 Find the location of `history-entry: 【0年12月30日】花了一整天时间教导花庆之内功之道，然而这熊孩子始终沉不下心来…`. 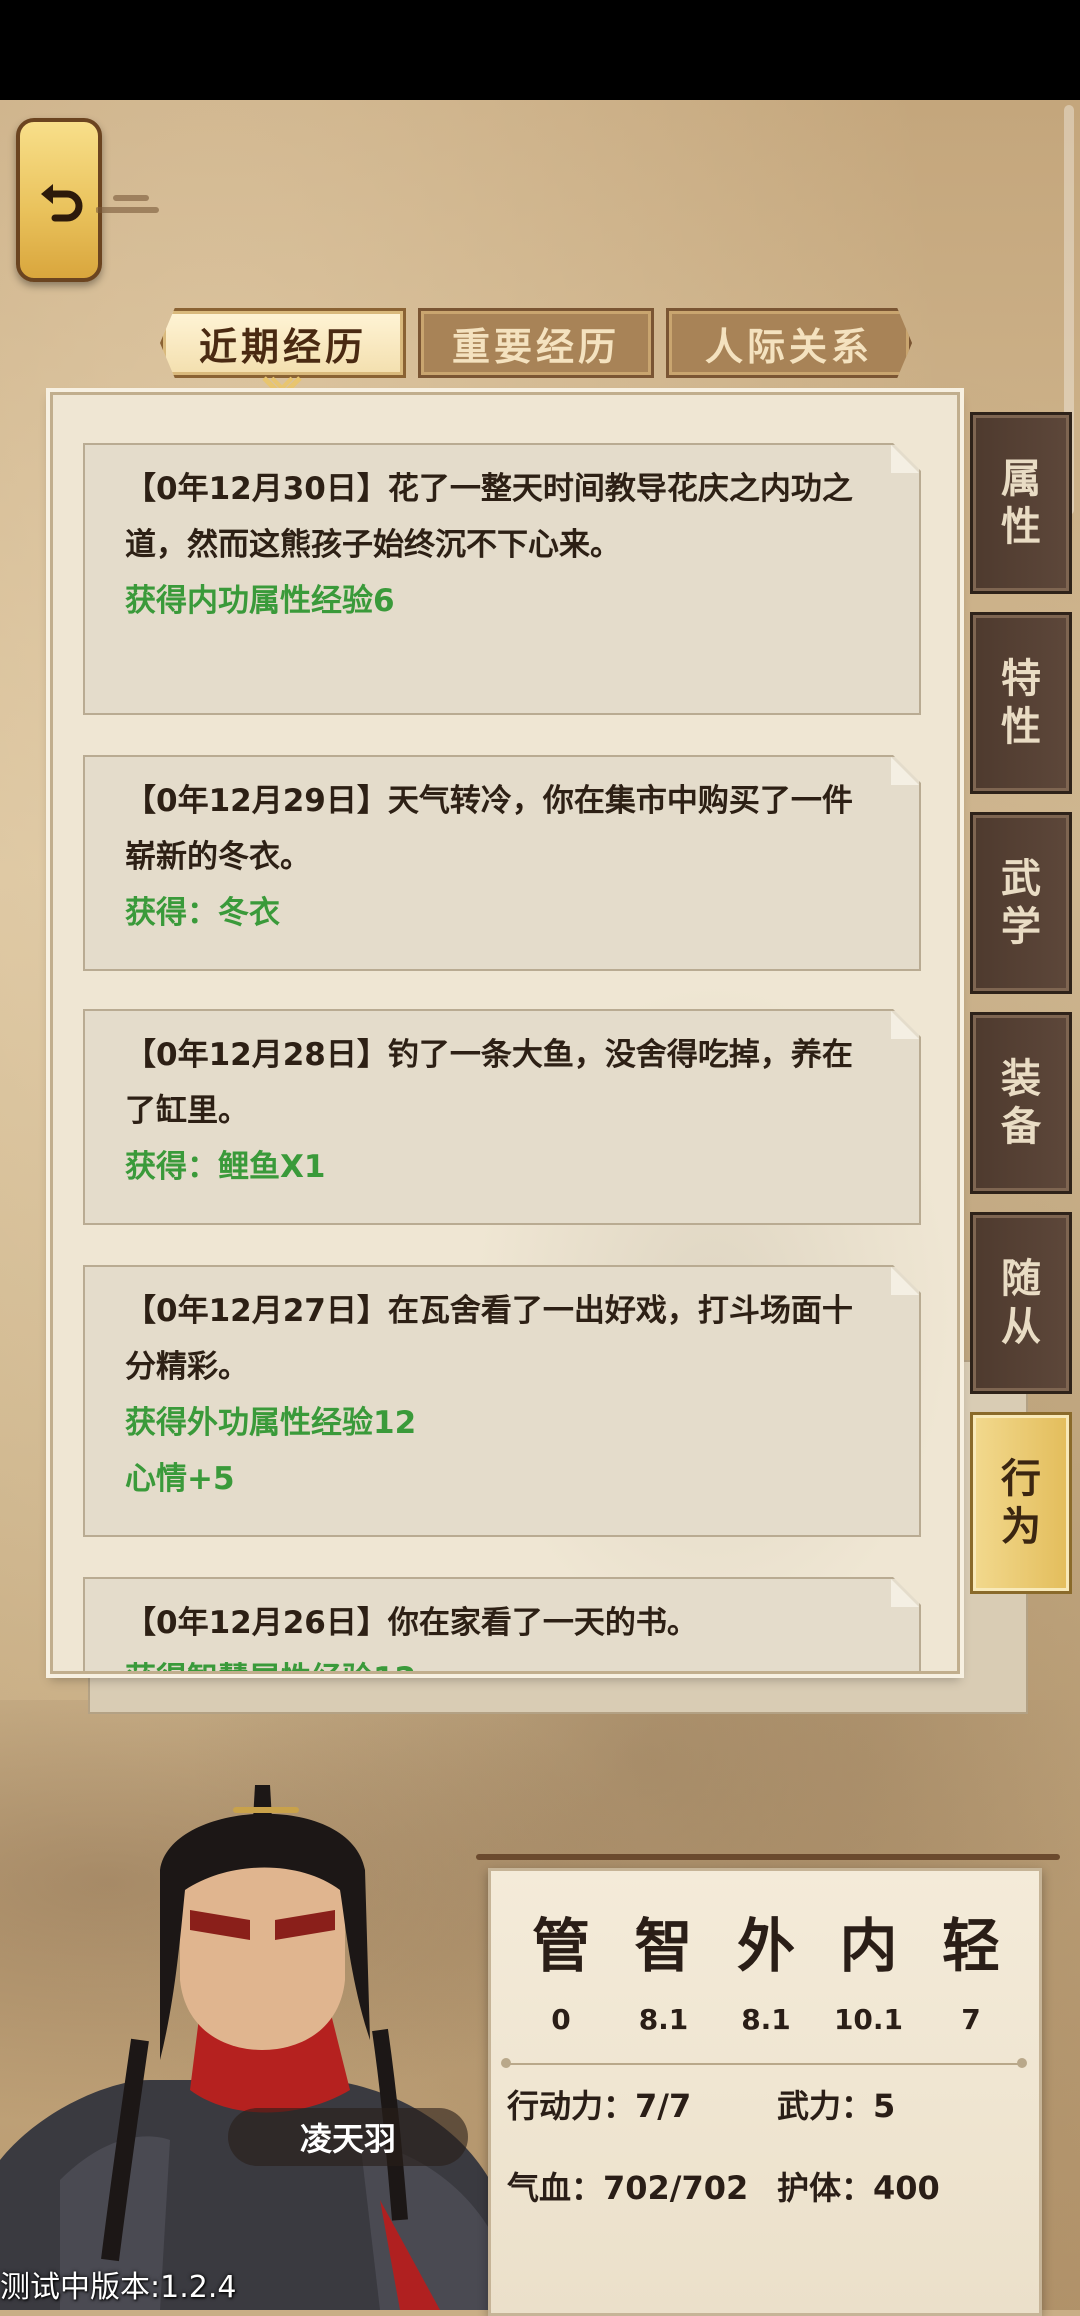

history-entry: 【0年12月30日】花了一整天时间教导花庆之内功之道，然而这熊孩子始终沉不下心来… is located at coordinates (502, 579).